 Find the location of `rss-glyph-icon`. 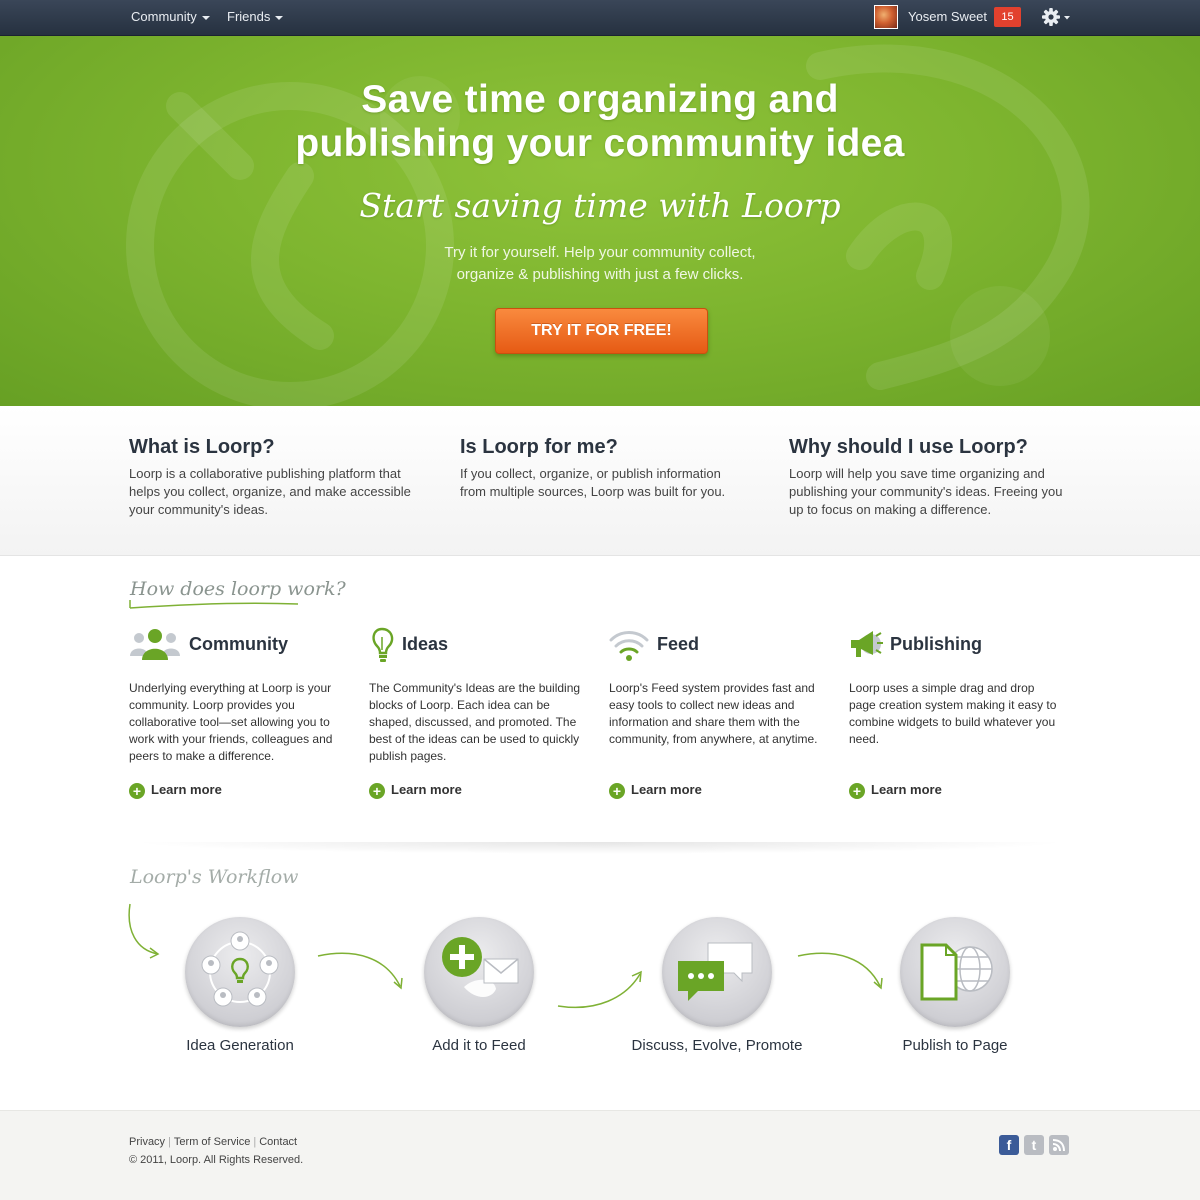

rss-glyph-icon is located at coordinates (1058, 1145).